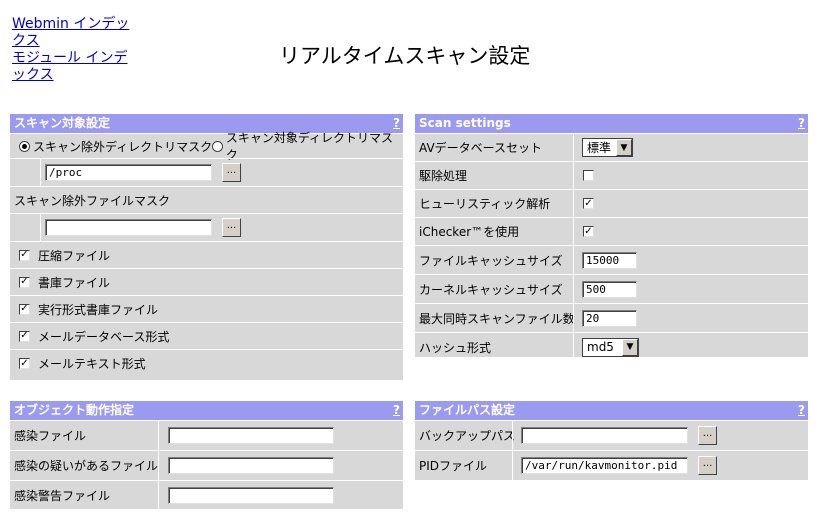 This screenshot has width=819, height=517. What do you see at coordinates (611, 410) in the screenshot?
I see `file-paths-header: ファイルパス設定 ?` at bounding box center [611, 410].